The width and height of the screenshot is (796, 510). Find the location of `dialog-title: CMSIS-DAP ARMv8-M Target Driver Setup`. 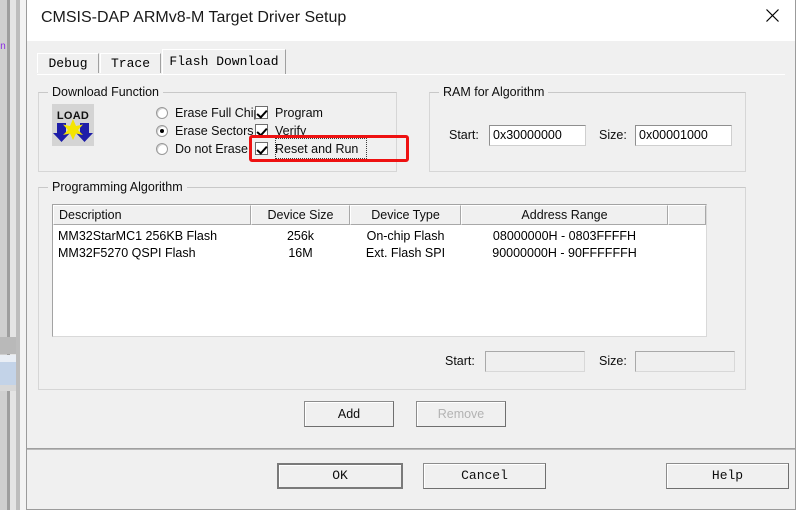

dialog-title: CMSIS-DAP ARMv8-M Target Driver Setup is located at coordinates (194, 17).